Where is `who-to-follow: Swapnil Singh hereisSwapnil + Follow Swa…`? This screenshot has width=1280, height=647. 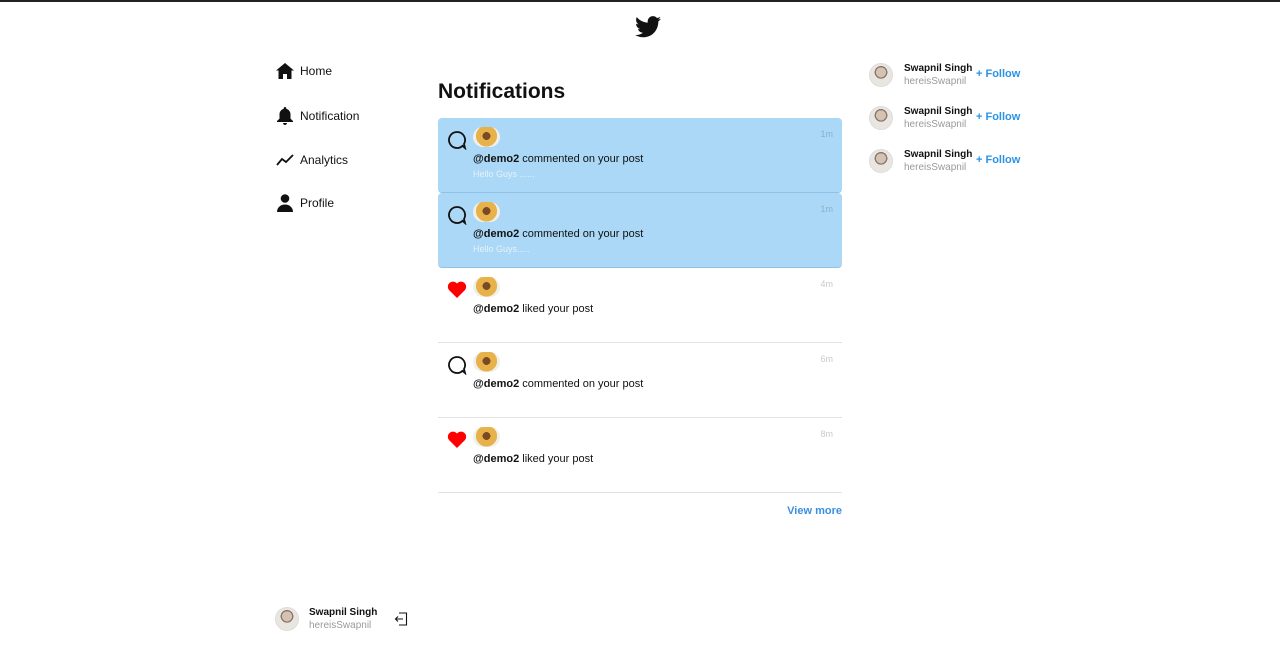
who-to-follow: Swapnil Singh hereisSwapnil + Follow Swa… is located at coordinates (944, 126).